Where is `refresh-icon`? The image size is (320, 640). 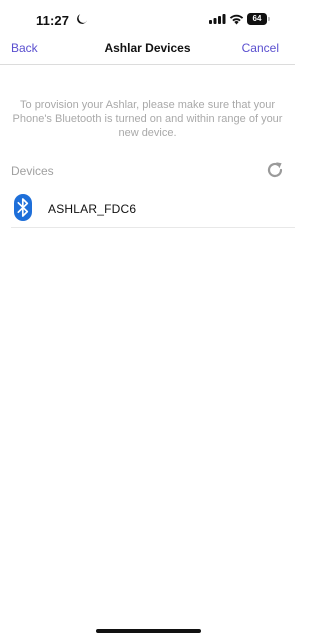
refresh-icon is located at coordinates (275, 170).